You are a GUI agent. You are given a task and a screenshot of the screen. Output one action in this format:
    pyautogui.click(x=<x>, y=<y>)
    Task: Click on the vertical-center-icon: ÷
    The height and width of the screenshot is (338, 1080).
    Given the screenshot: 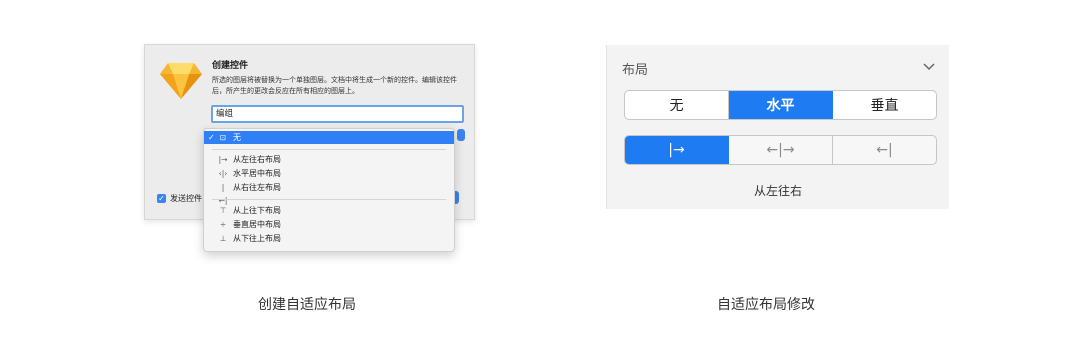 What is the action you would take?
    pyautogui.click(x=223, y=224)
    